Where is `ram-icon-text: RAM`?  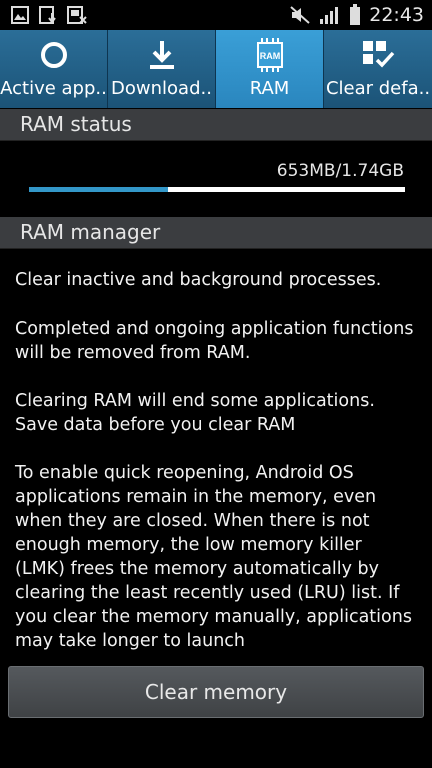
ram-icon-text: RAM is located at coordinates (269, 56).